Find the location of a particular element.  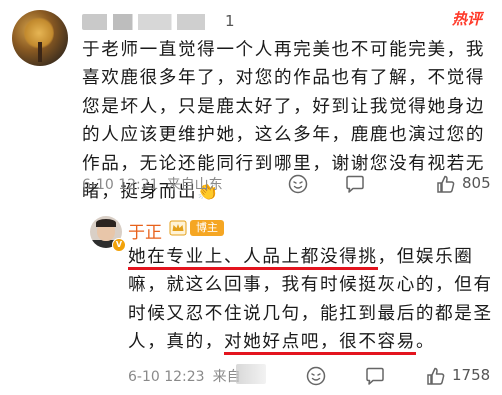

commenter-avatar is located at coordinates (40, 38).